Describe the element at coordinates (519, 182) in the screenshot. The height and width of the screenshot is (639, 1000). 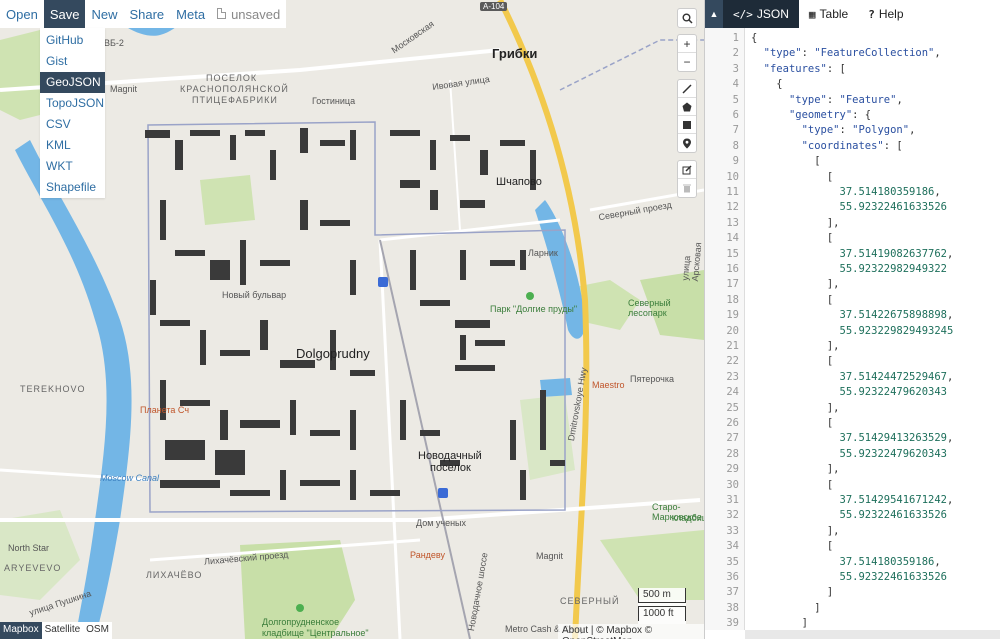
I see `map-label-shchapovo: Шчапово` at that location.